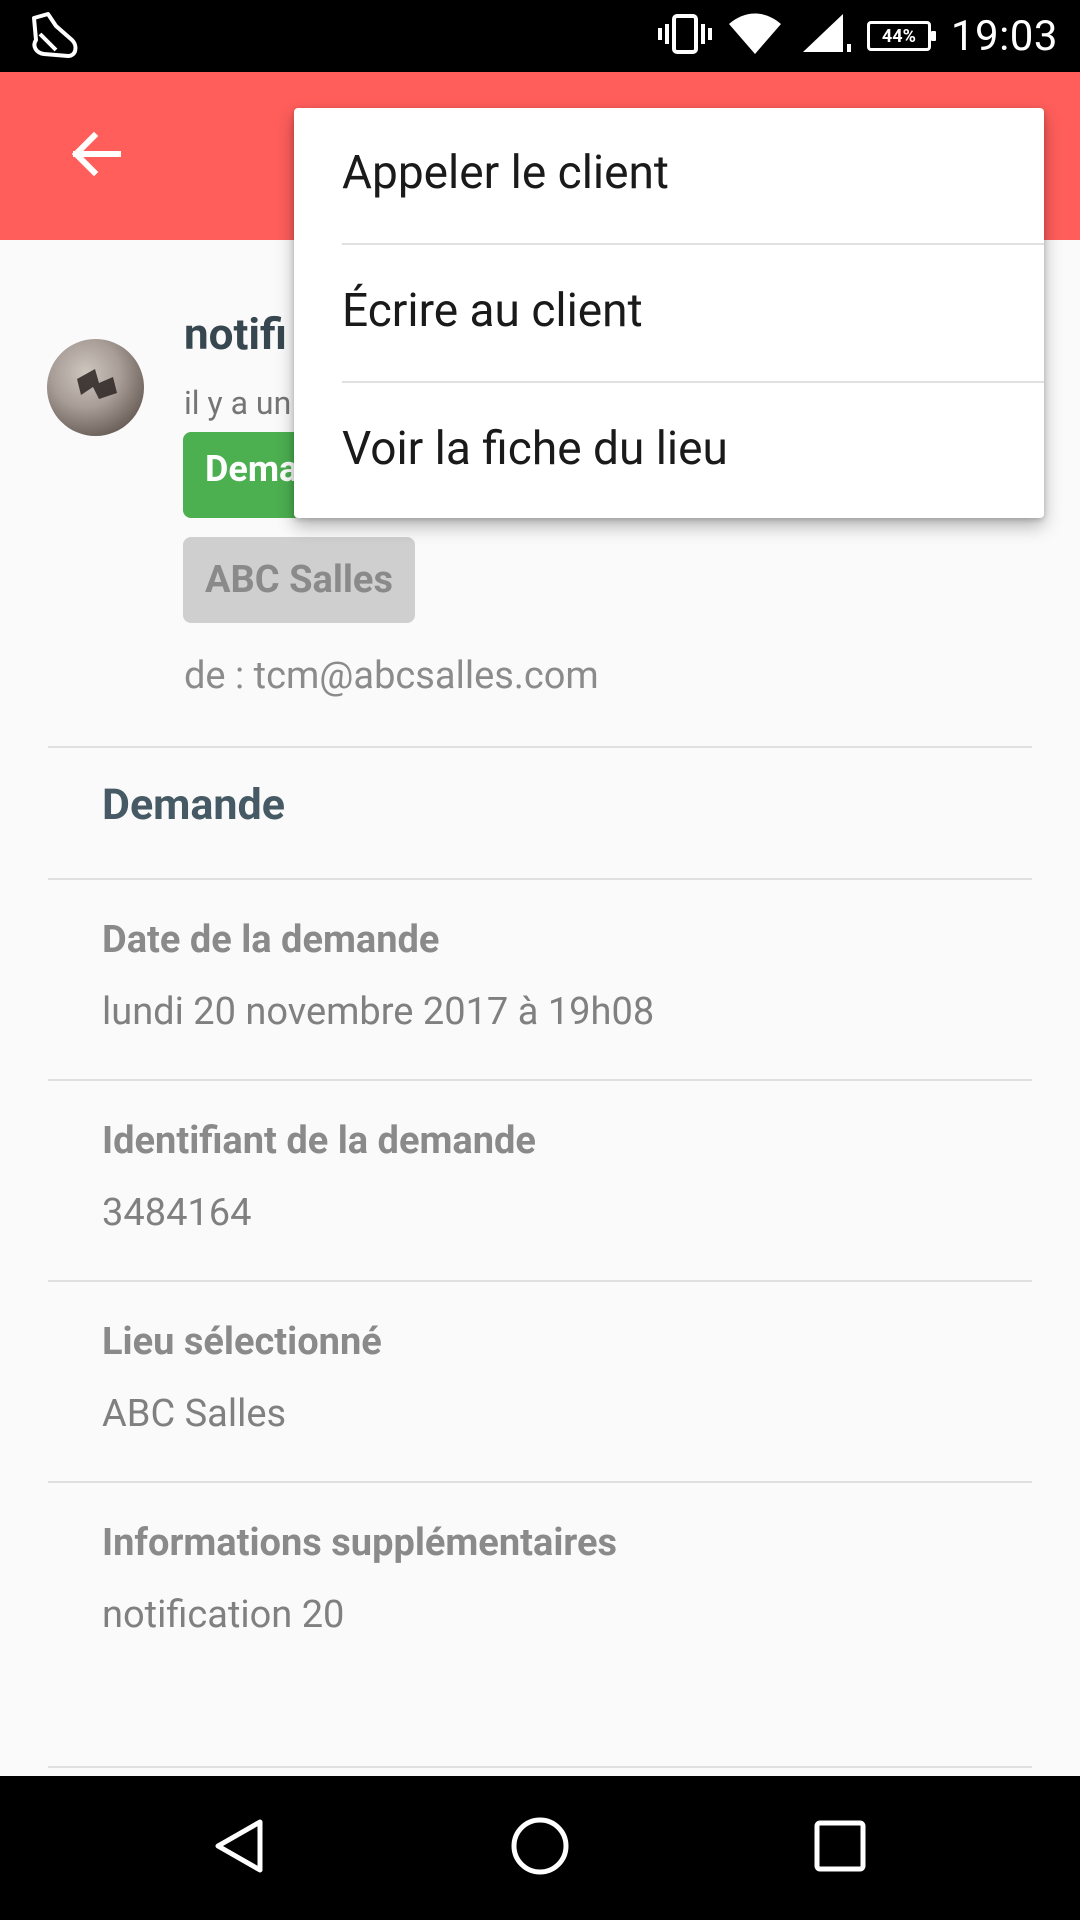 Image resolution: width=1080 pixels, height=1920 pixels. I want to click on field-value-info: notification 20, so click(223, 1615).